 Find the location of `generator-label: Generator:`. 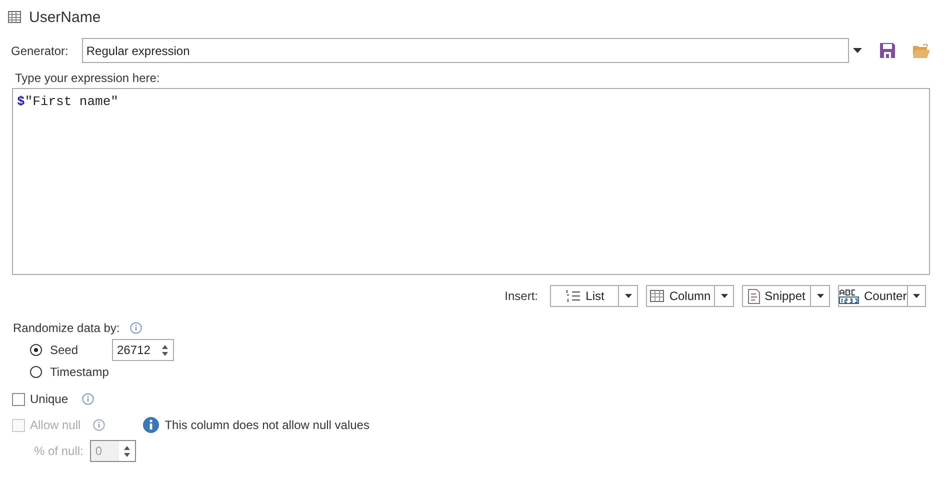

generator-label: Generator: is located at coordinates (39, 51).